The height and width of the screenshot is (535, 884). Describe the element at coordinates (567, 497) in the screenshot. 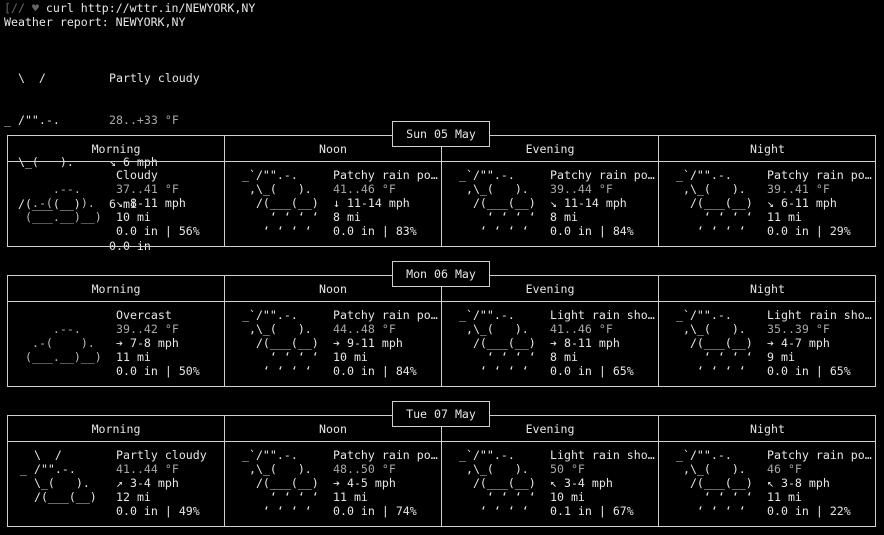

I see `visibility: 10 mi` at that location.